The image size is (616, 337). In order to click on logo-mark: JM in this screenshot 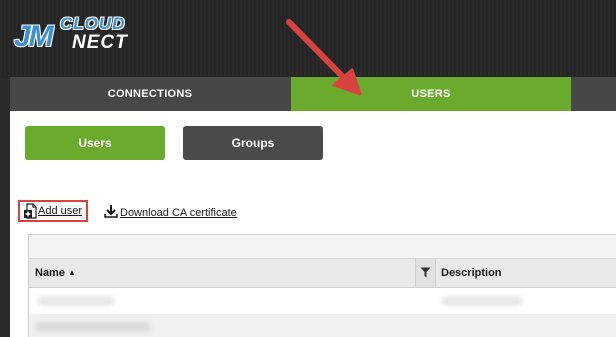, I will do `click(34, 36)`.